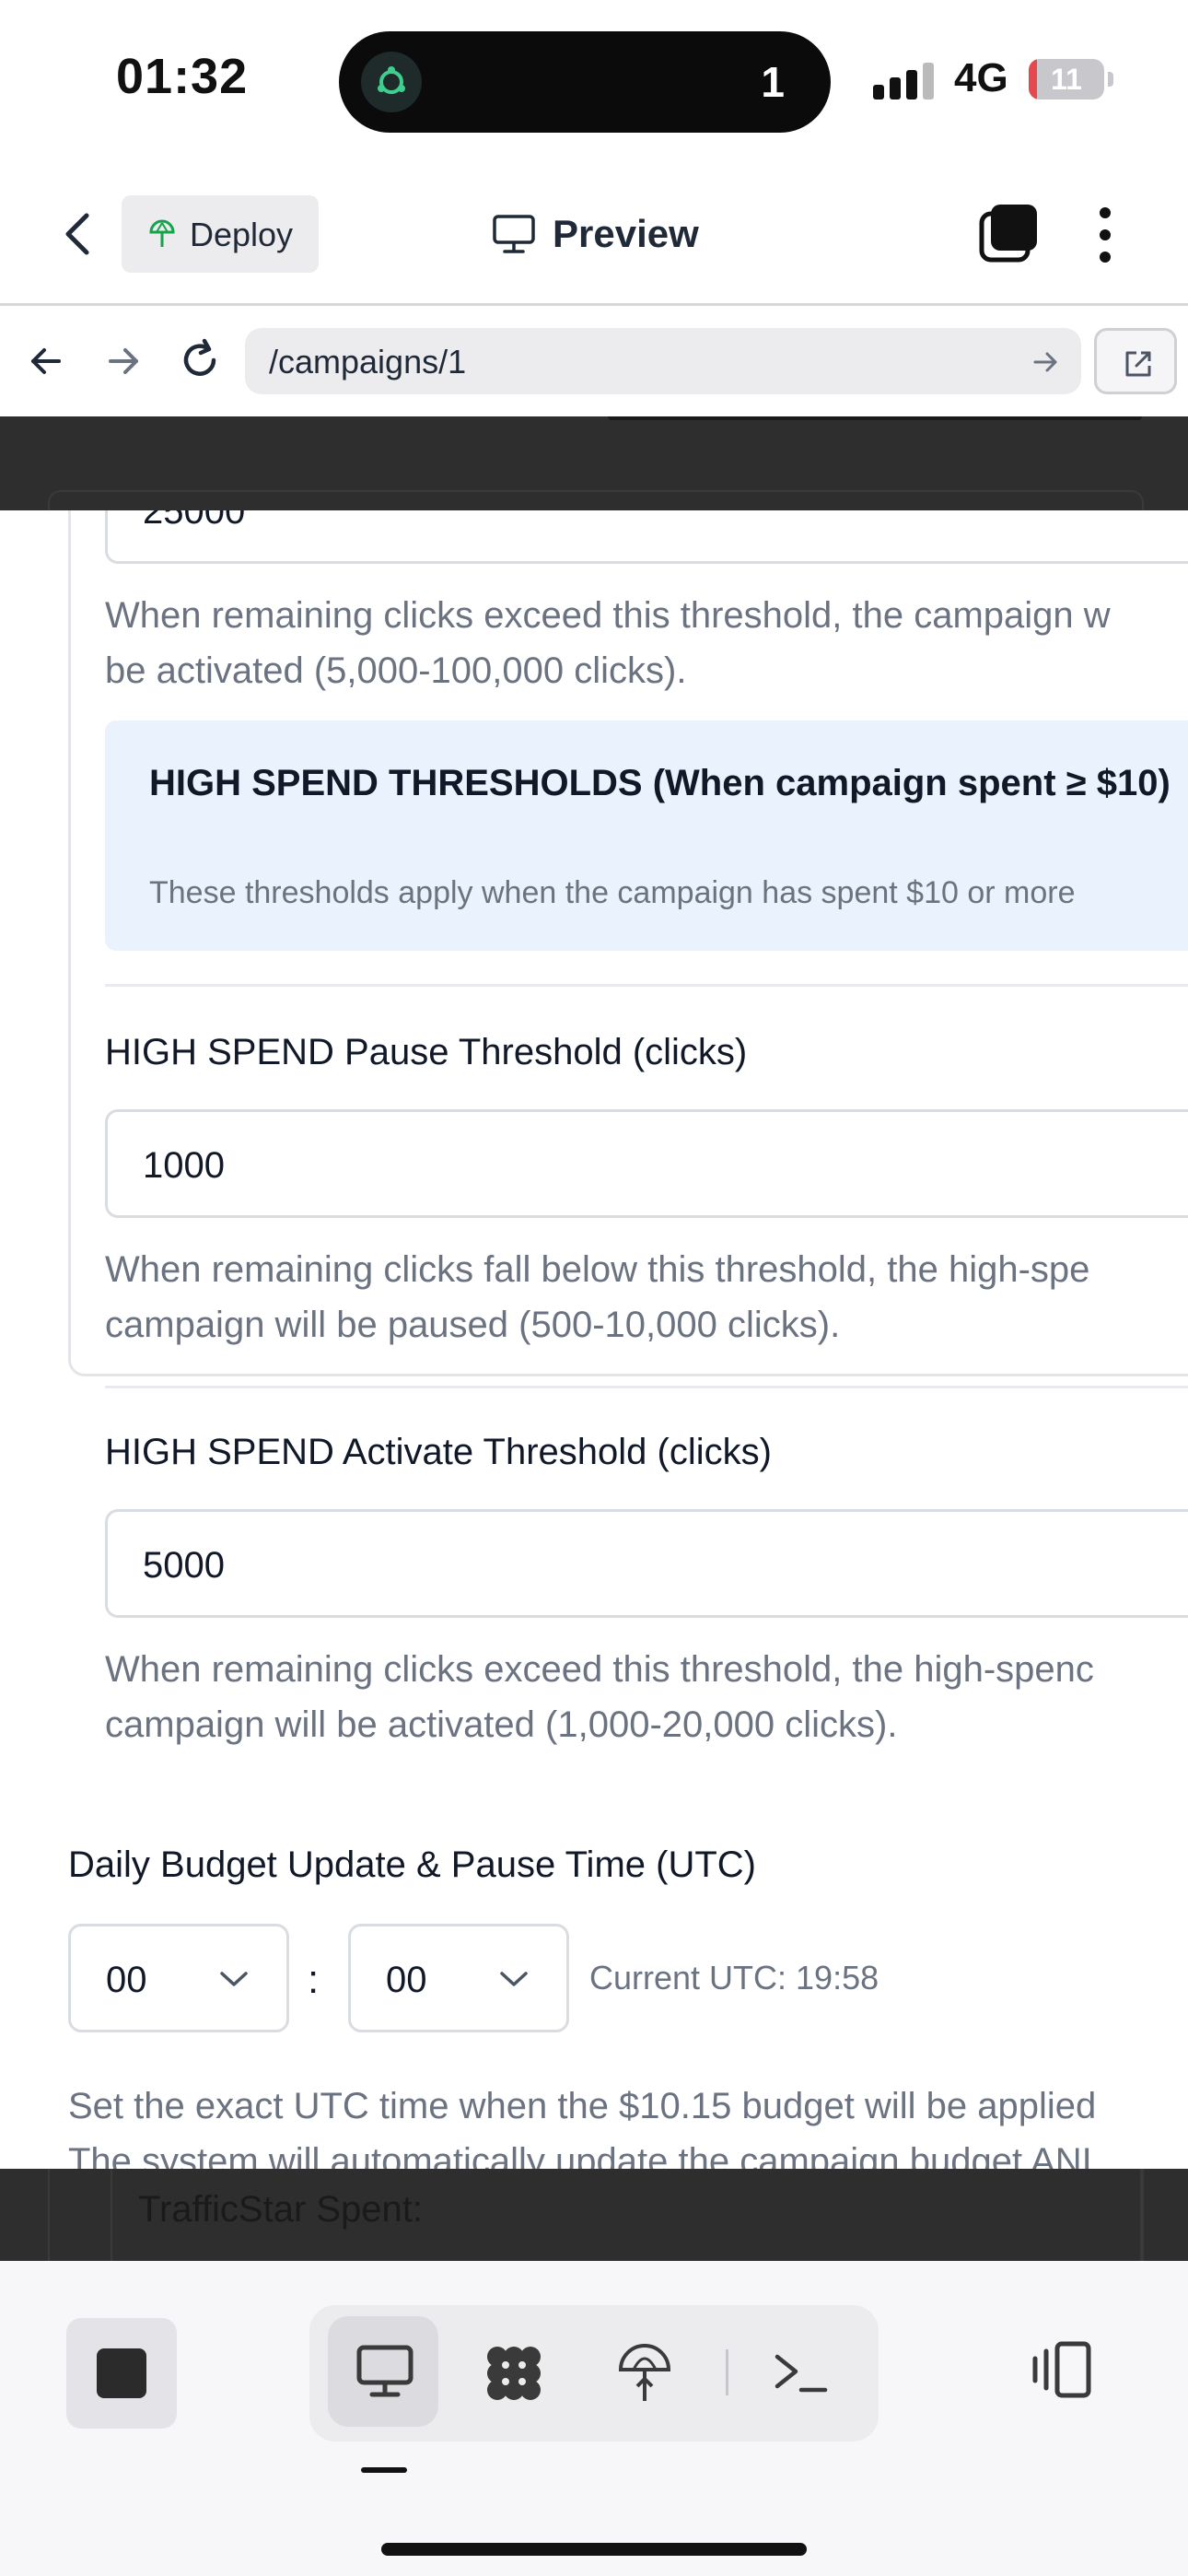  What do you see at coordinates (594, 2215) in the screenshot?
I see `overlay-band-bottom: TrafficStar Spent:` at bounding box center [594, 2215].